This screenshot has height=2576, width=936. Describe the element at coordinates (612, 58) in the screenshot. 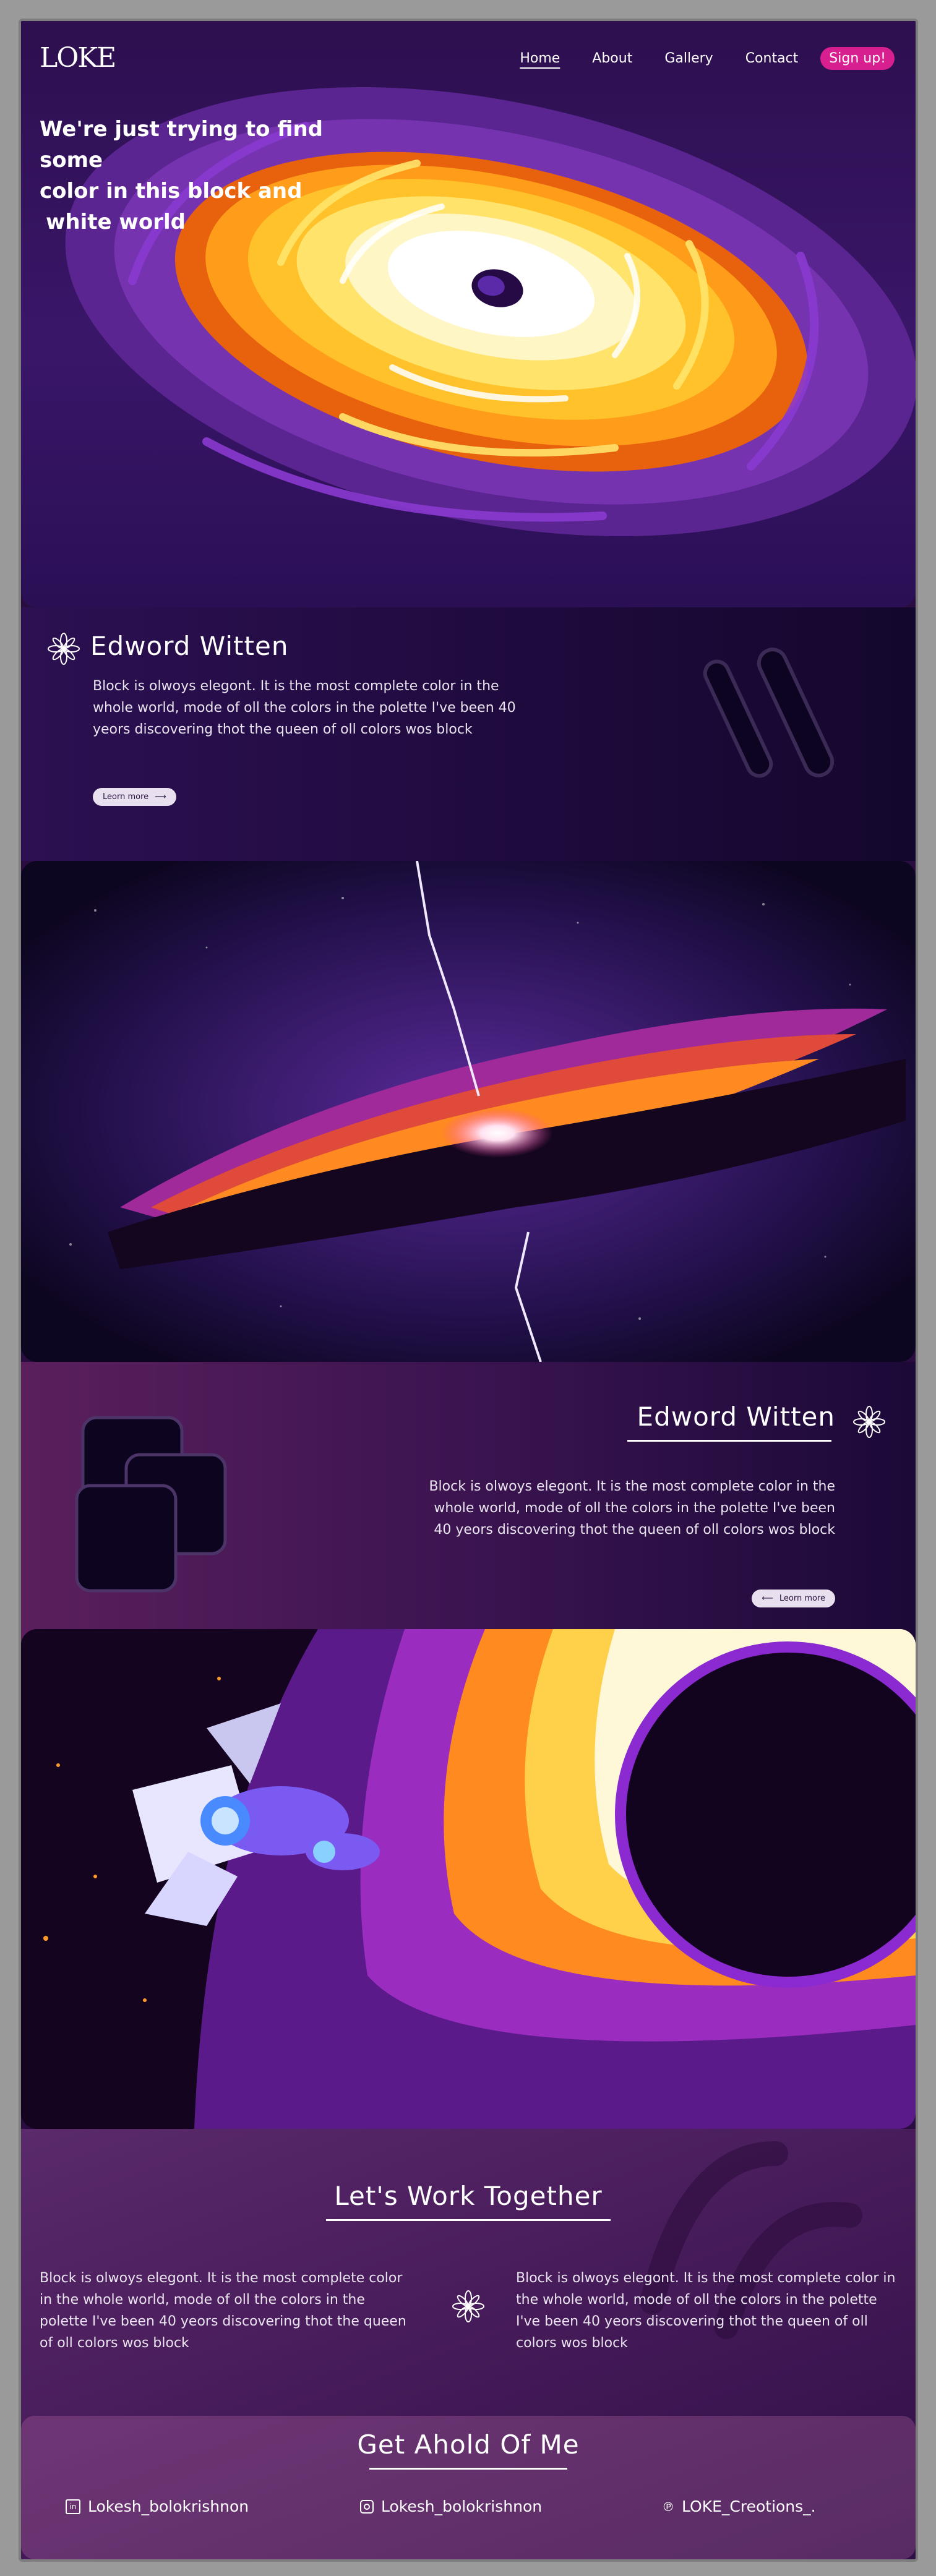

I see `nav-about: About` at that location.